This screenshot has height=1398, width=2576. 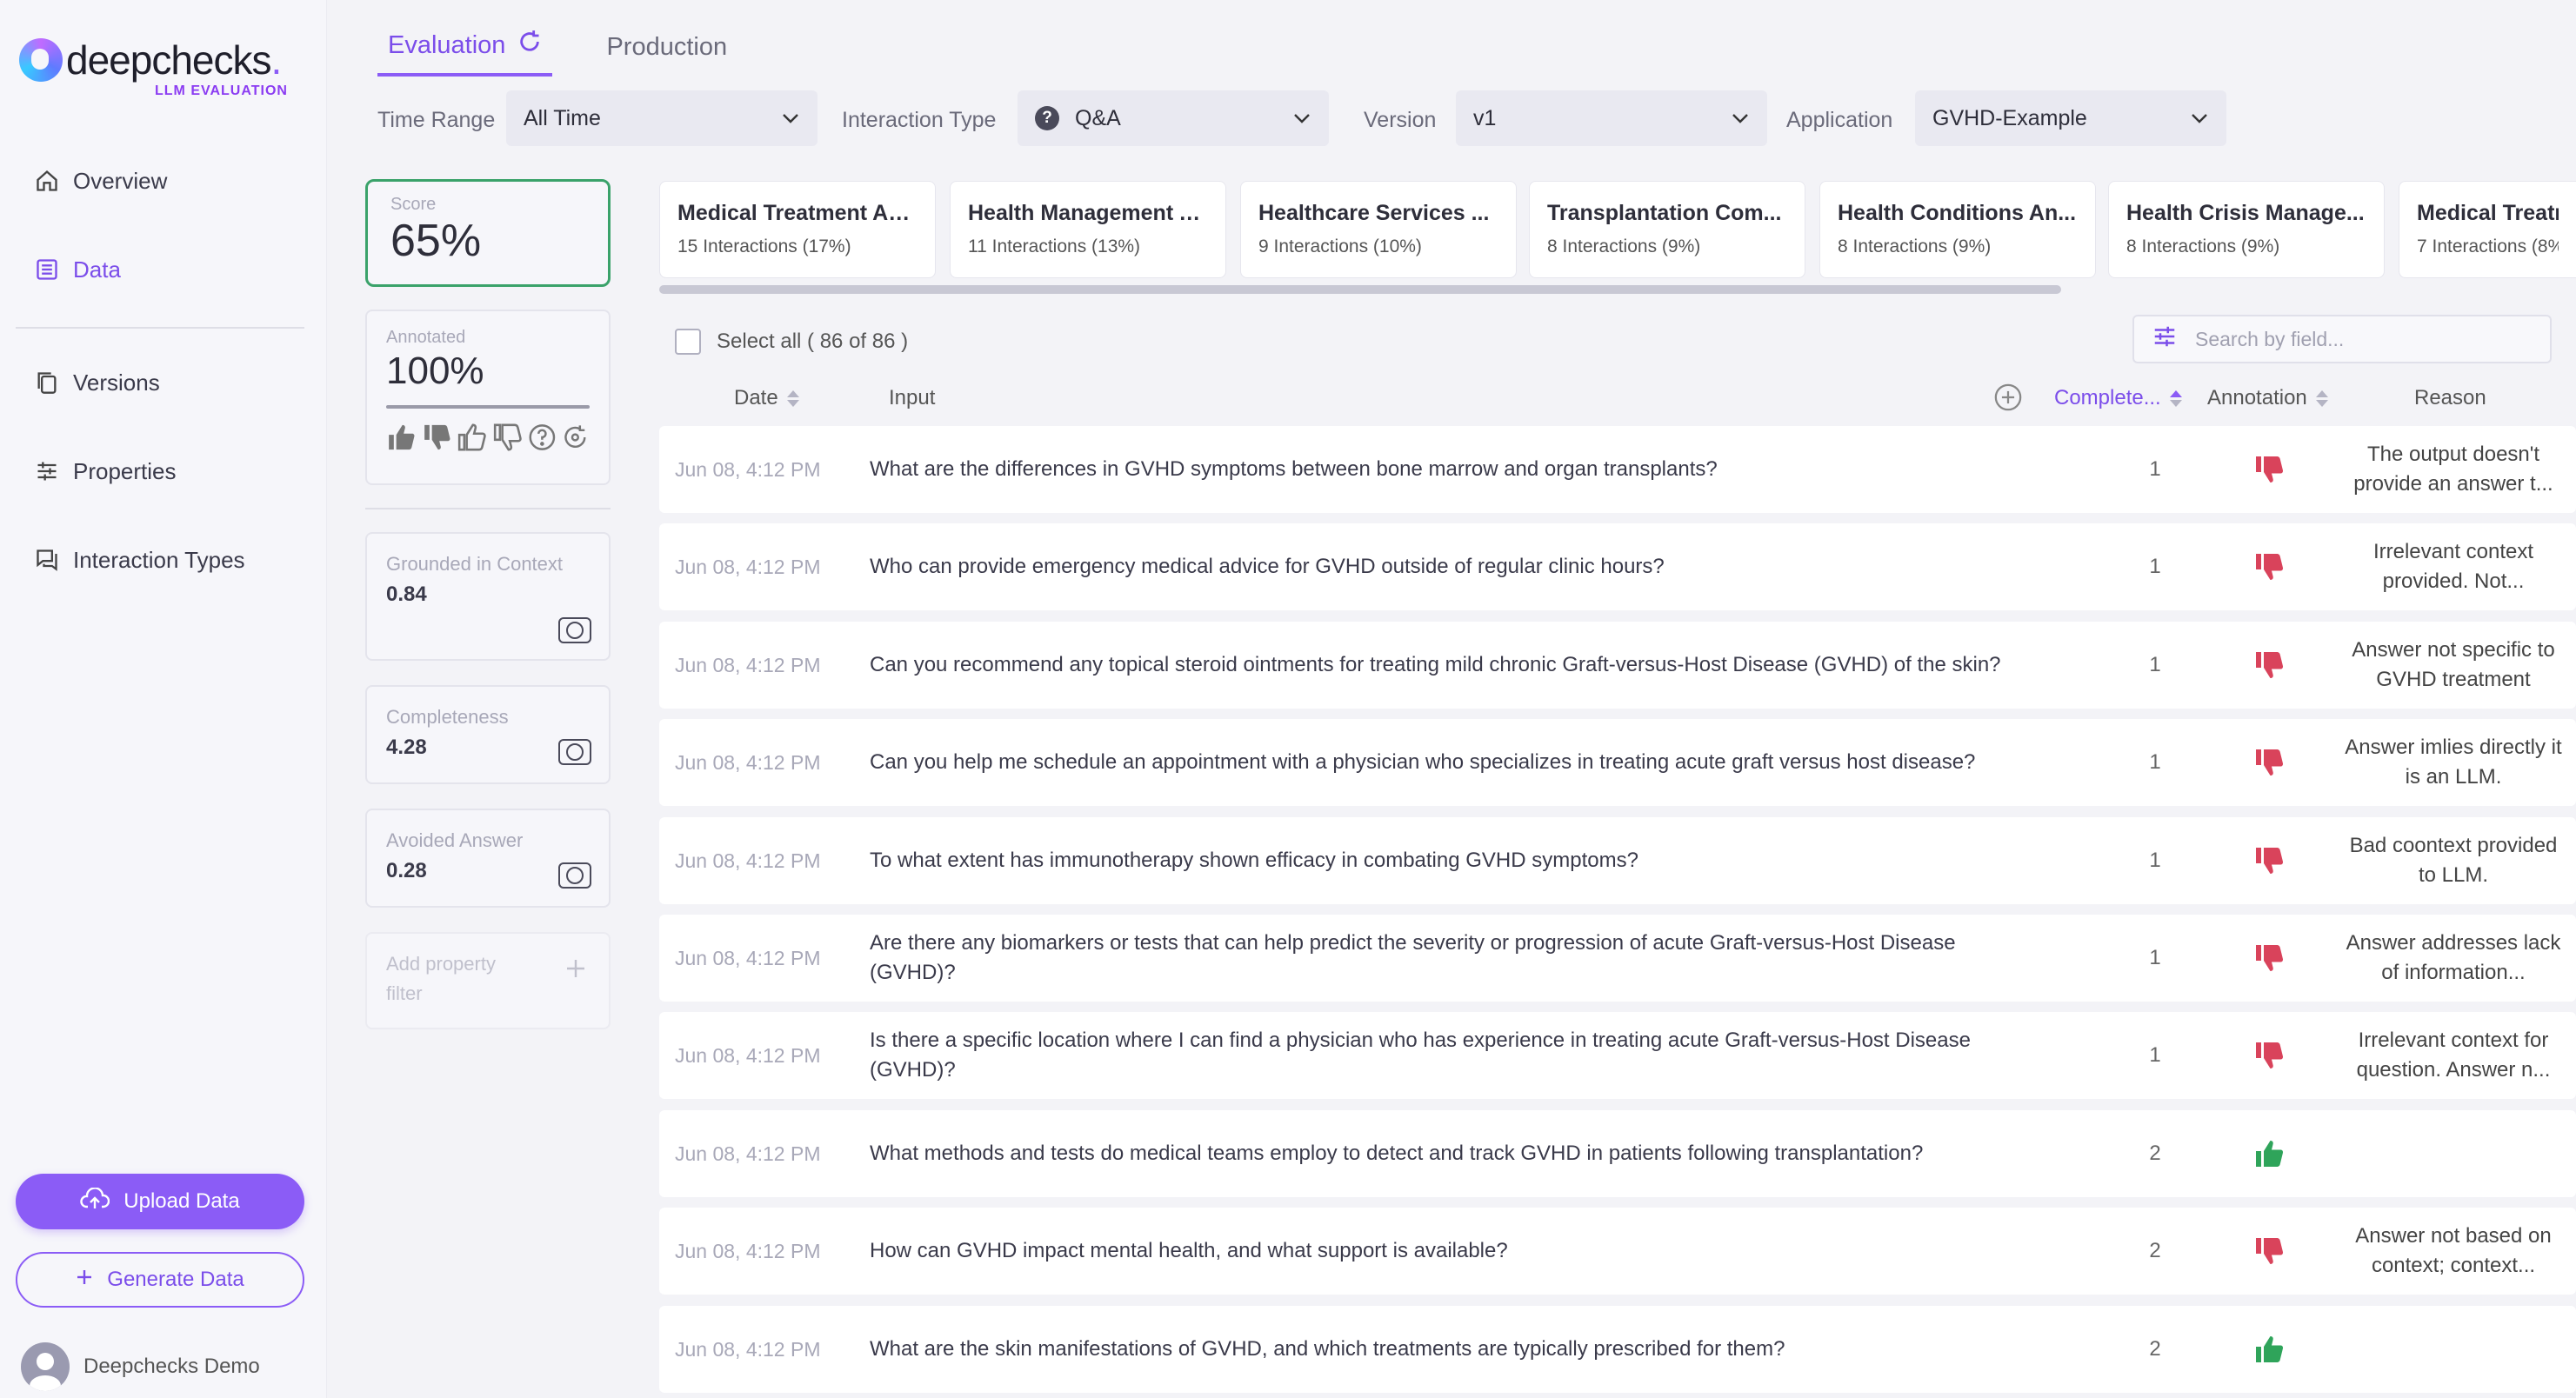 I want to click on row-reason, so click(x=2453, y=1153).